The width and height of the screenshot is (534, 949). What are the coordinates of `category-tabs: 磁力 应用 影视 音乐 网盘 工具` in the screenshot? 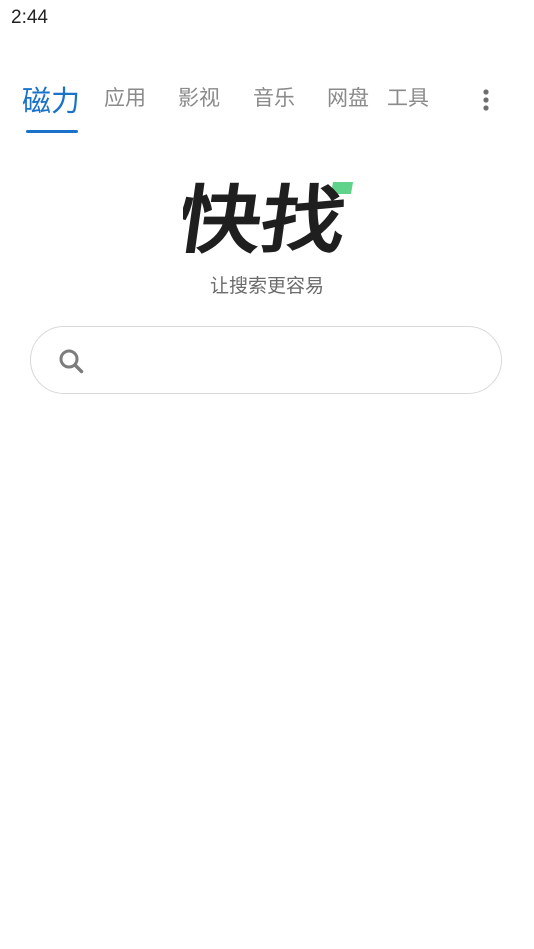 It's located at (267, 103).